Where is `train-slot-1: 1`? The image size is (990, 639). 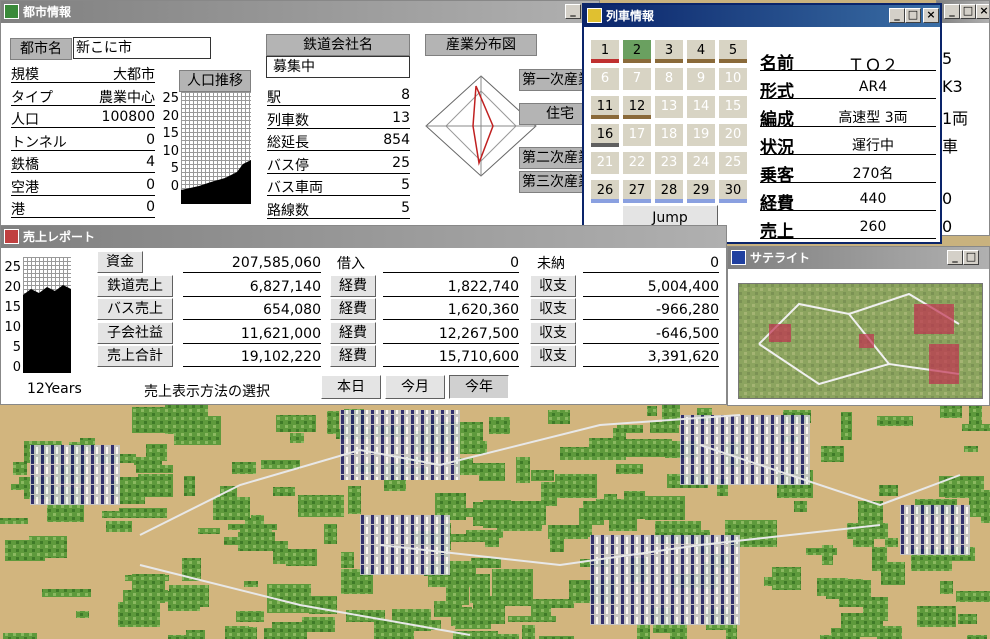
train-slot-1: 1 is located at coordinates (605, 51).